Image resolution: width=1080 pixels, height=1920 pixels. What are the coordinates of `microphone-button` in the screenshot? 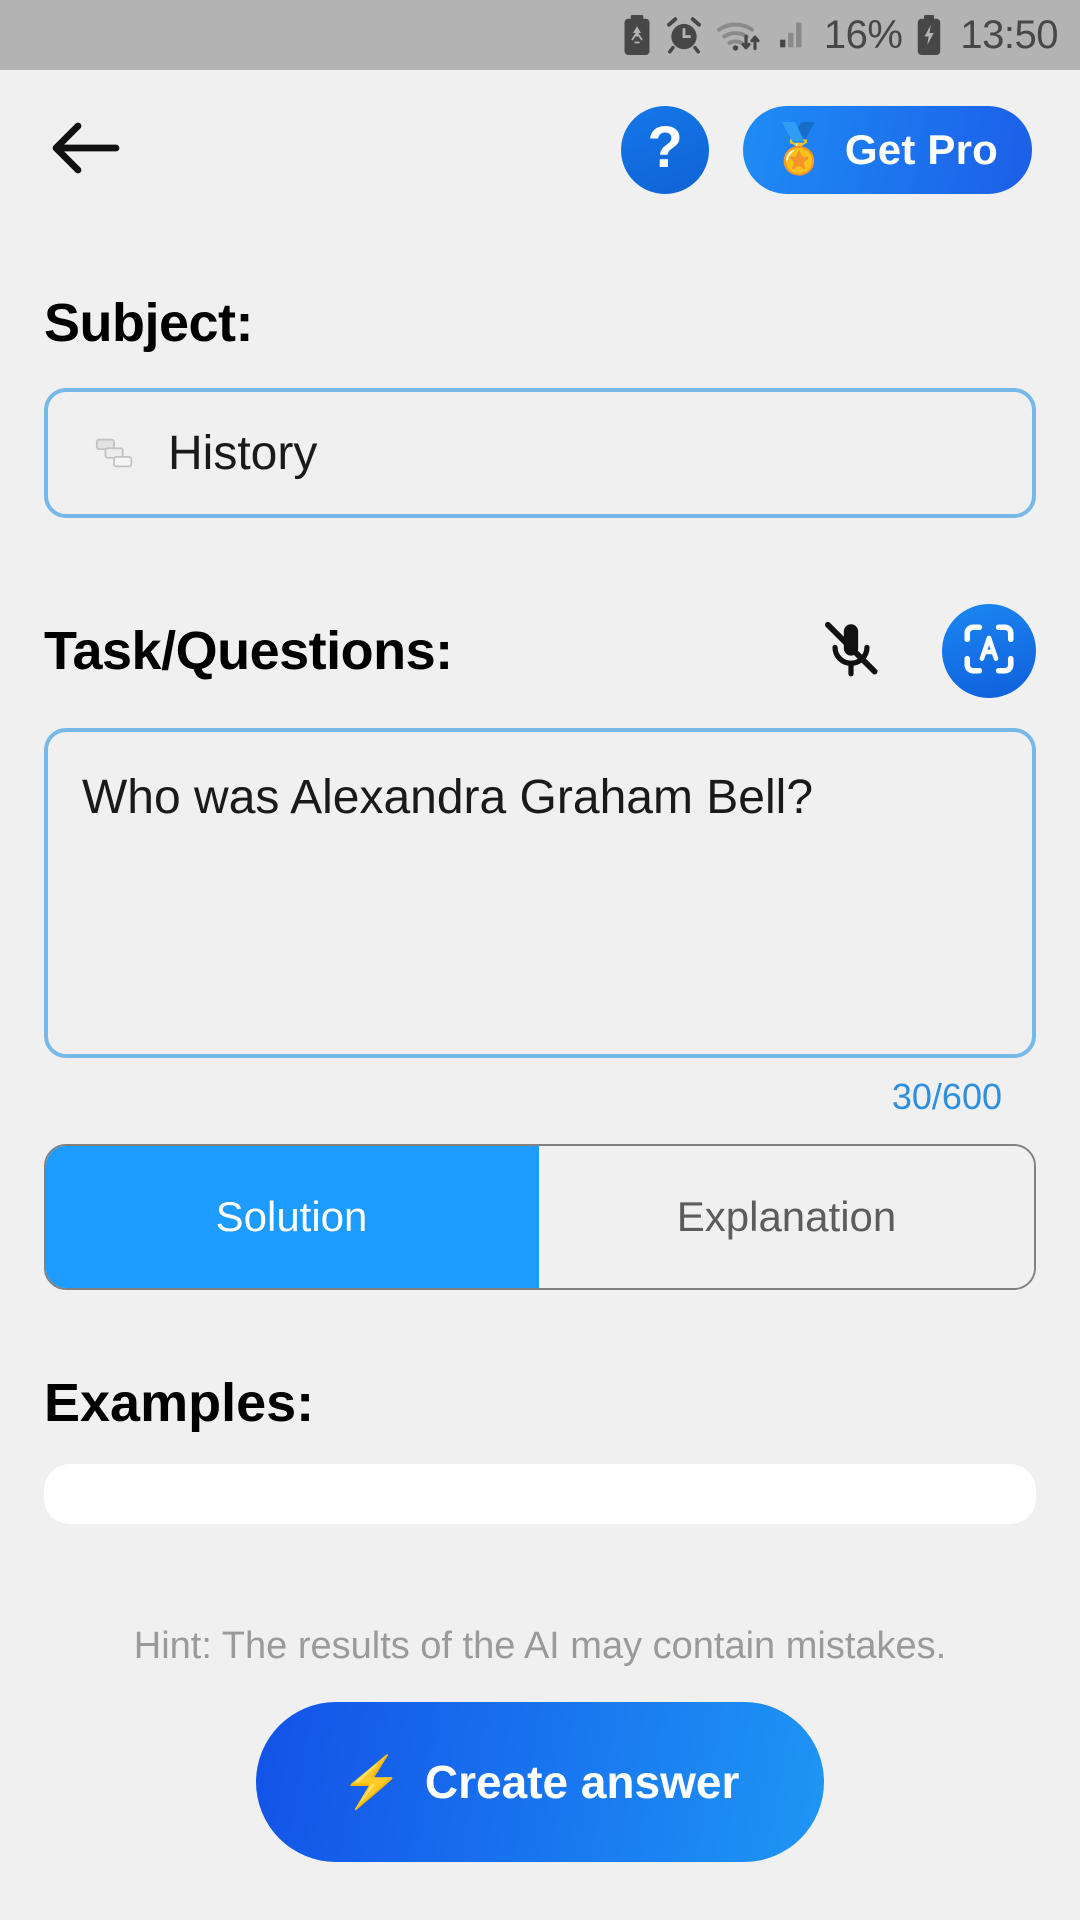 It's located at (851, 651).